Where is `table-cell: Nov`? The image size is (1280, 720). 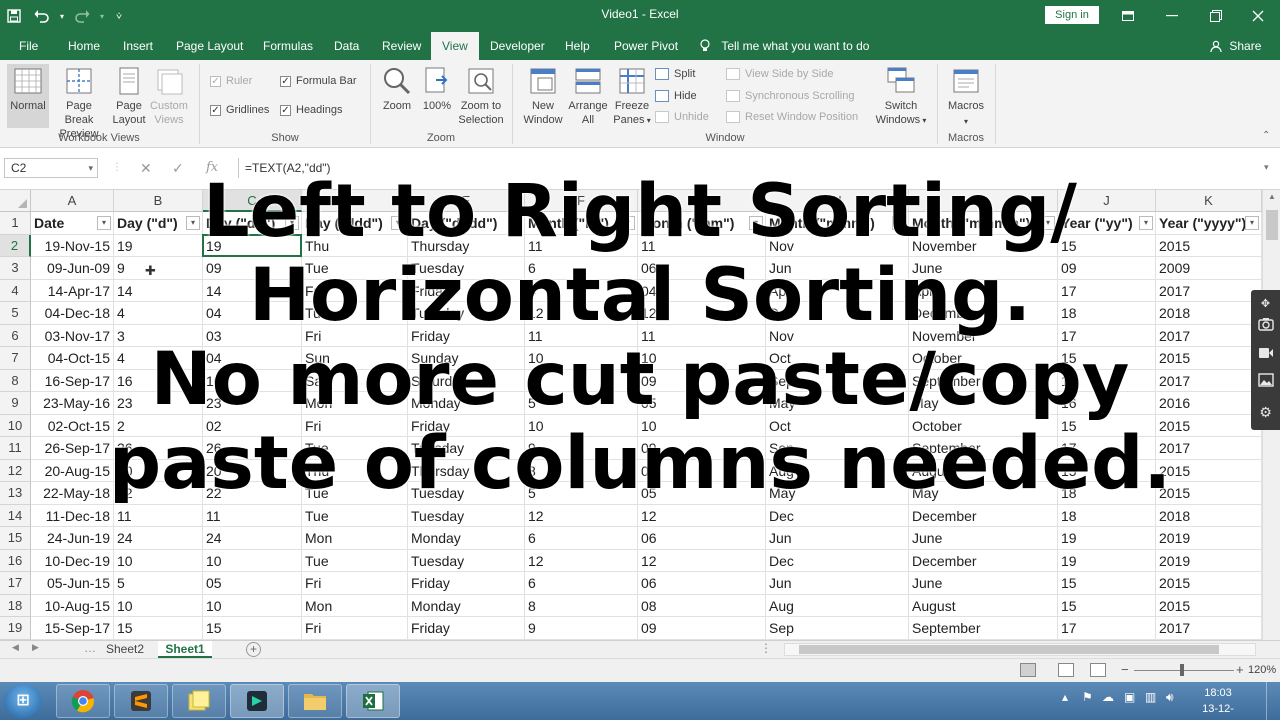 table-cell: Nov is located at coordinates (837, 245).